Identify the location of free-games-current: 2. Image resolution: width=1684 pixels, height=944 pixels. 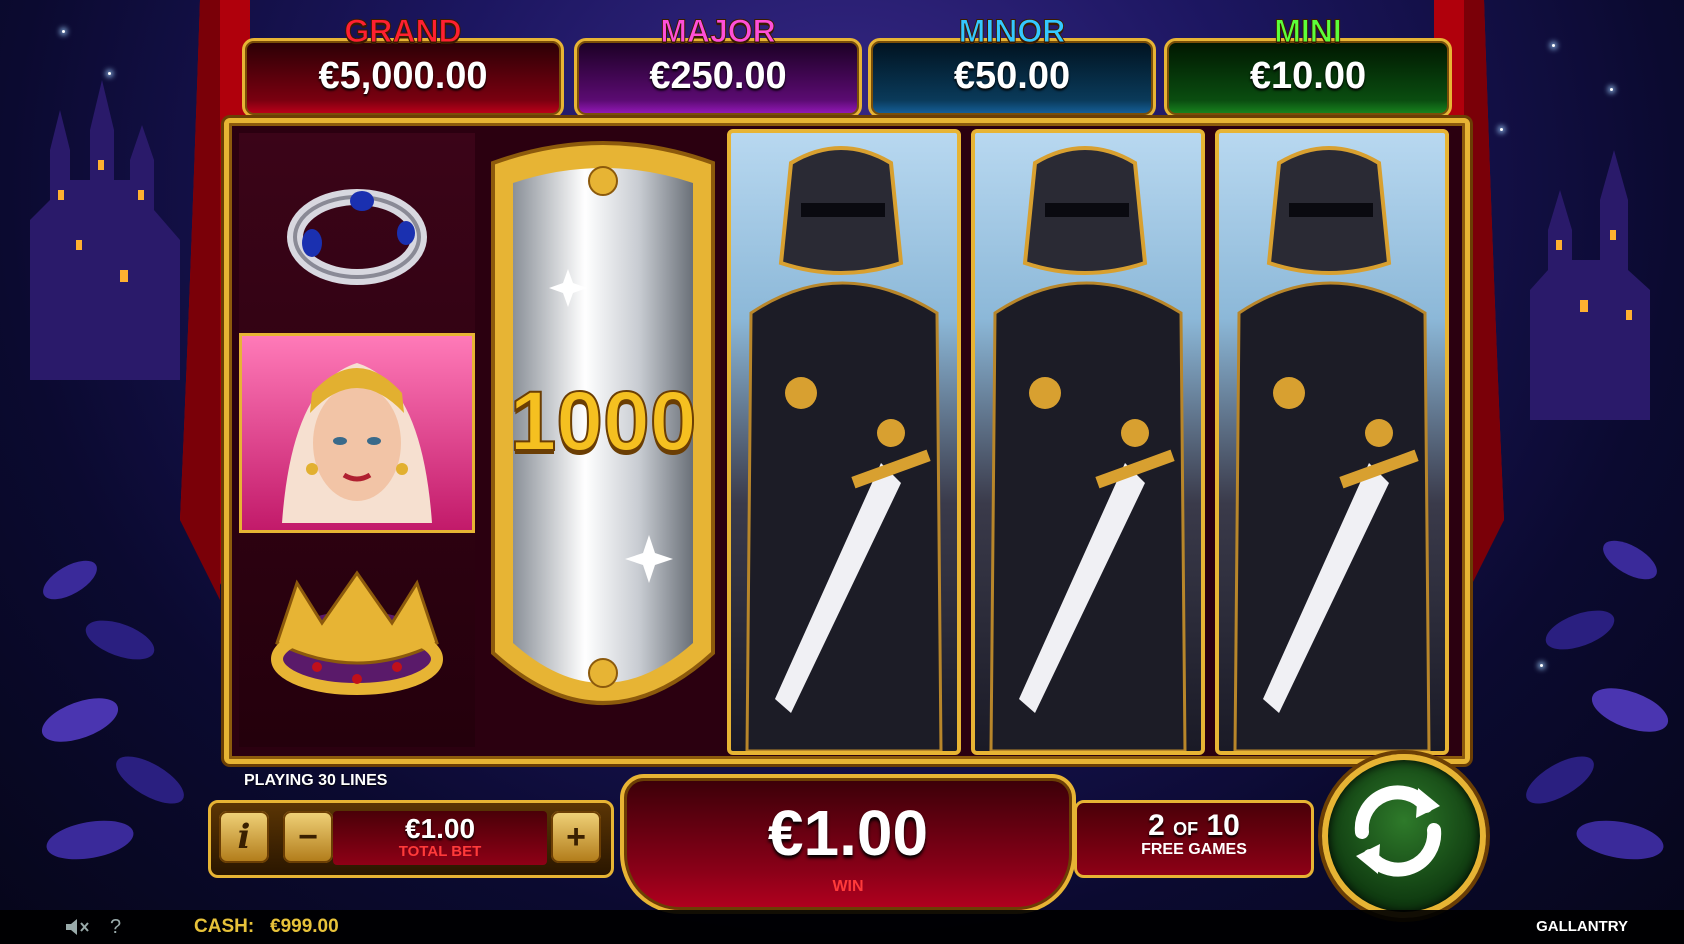
(1156, 825).